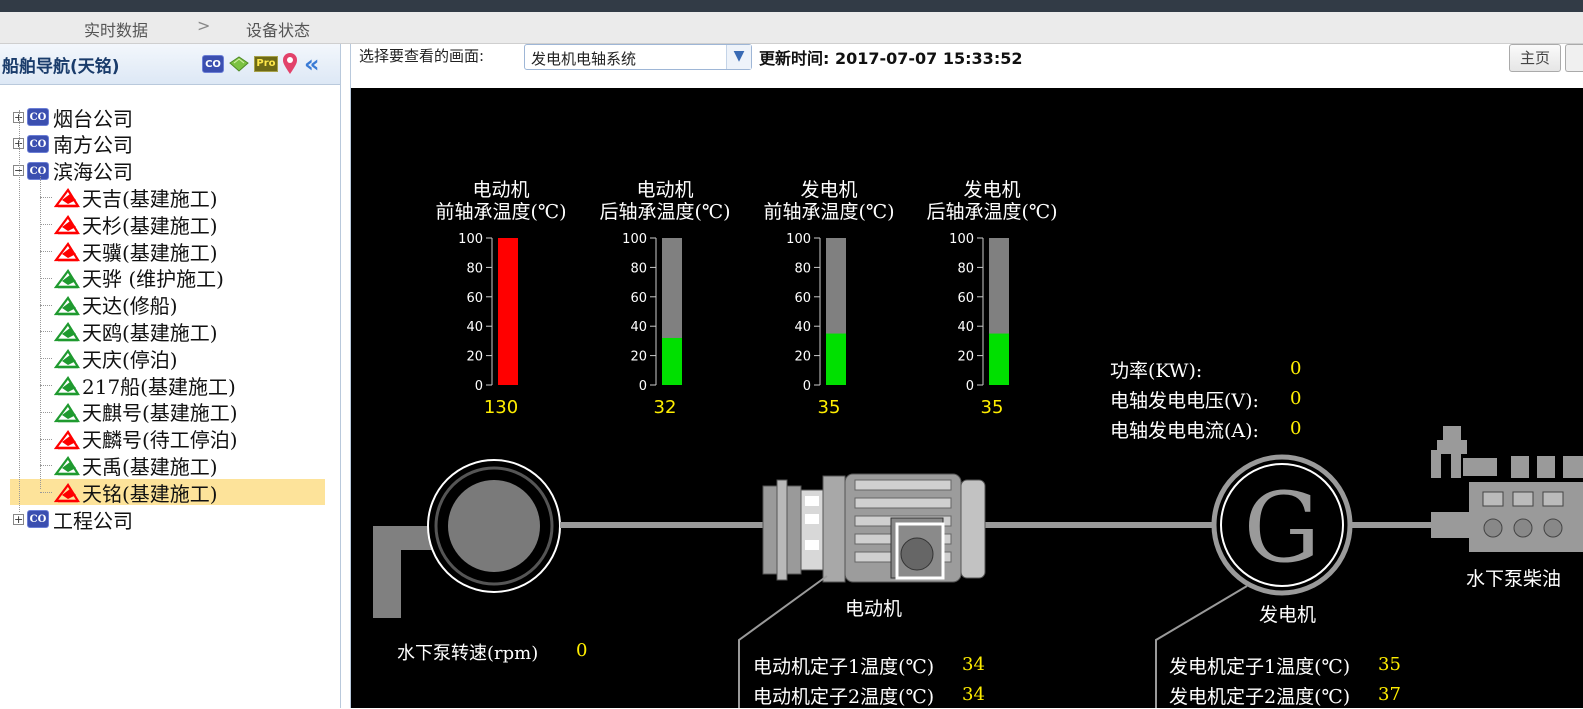 The image size is (1583, 709). Describe the element at coordinates (278, 29) in the screenshot. I see `breadcrumb-device-status: 设备状态` at that location.